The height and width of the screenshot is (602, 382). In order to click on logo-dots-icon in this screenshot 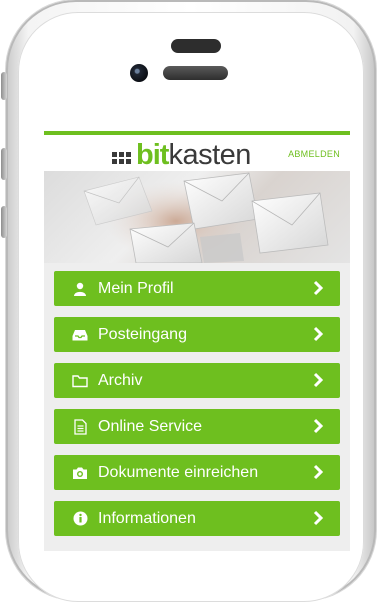, I will do `click(121, 158)`.